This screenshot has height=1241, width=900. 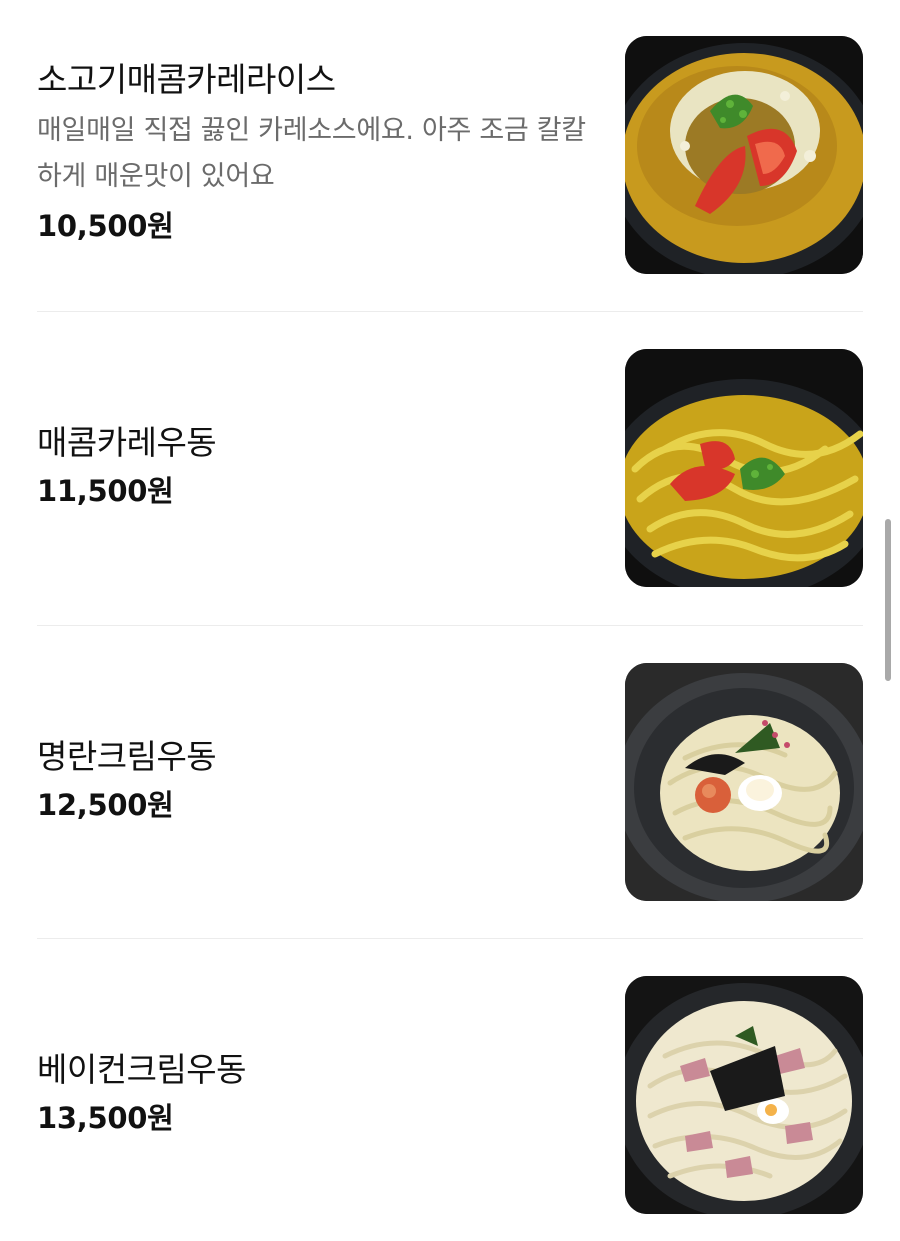 I want to click on curry-udon-photo, so click(x=744, y=468).